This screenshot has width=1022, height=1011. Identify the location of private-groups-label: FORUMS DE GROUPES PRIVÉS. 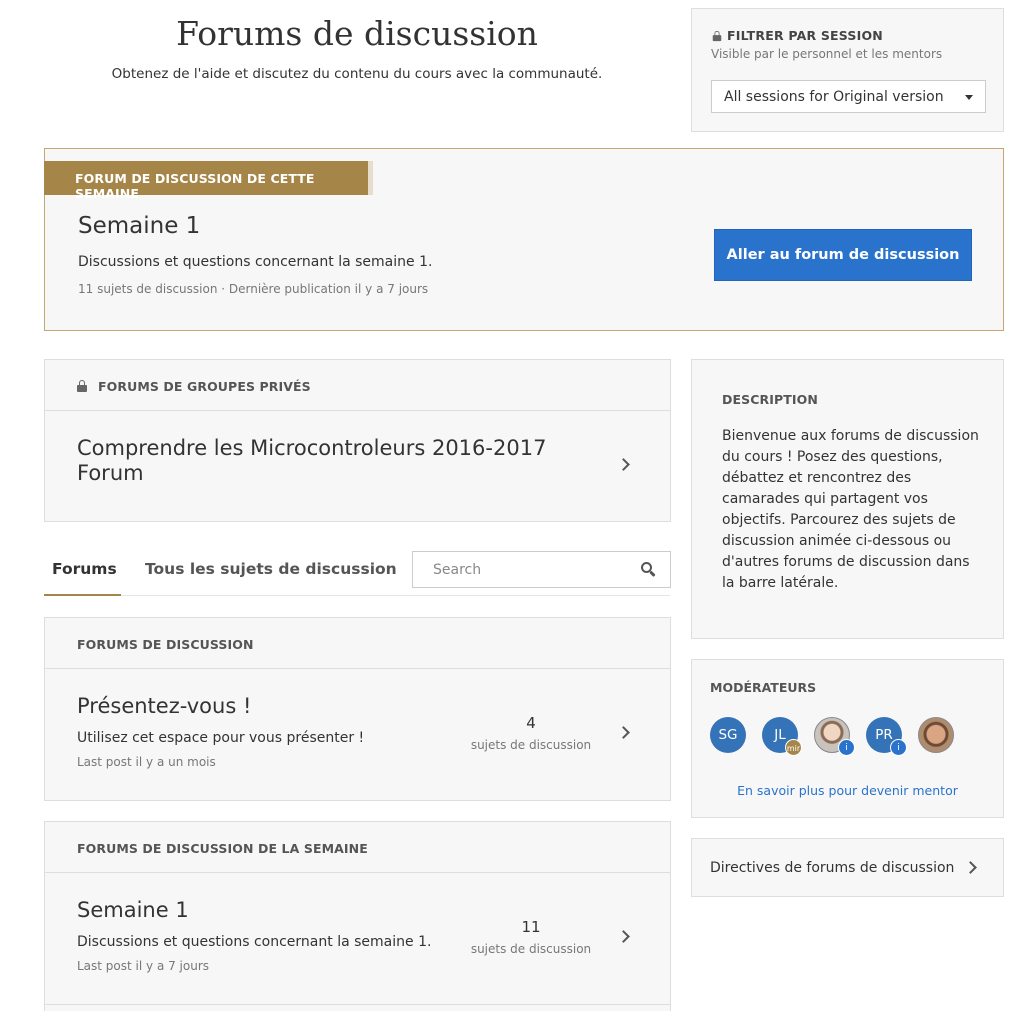
(204, 386).